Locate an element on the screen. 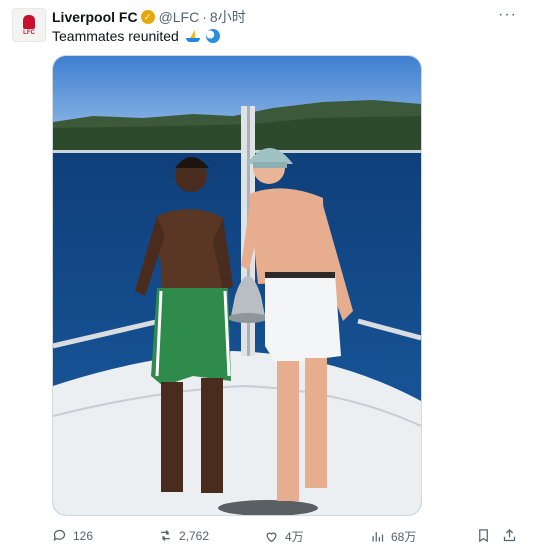 The height and width of the screenshot is (550, 535). reply-button: 126 is located at coordinates (72, 535).